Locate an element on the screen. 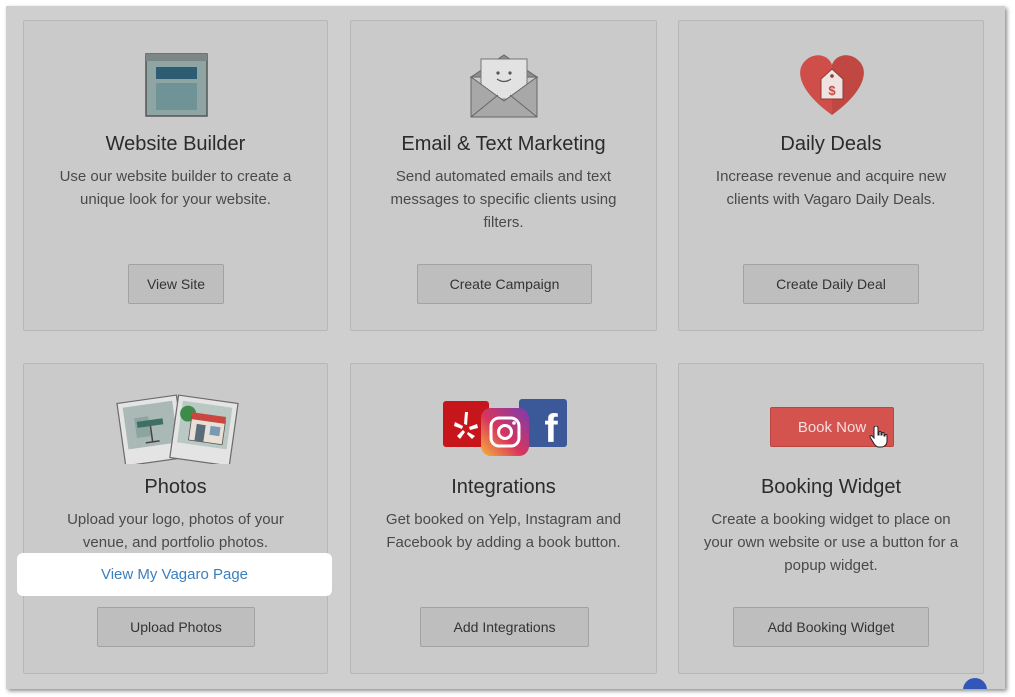 The image size is (1015, 697). card-title: Daily Deals is located at coordinates (831, 144).